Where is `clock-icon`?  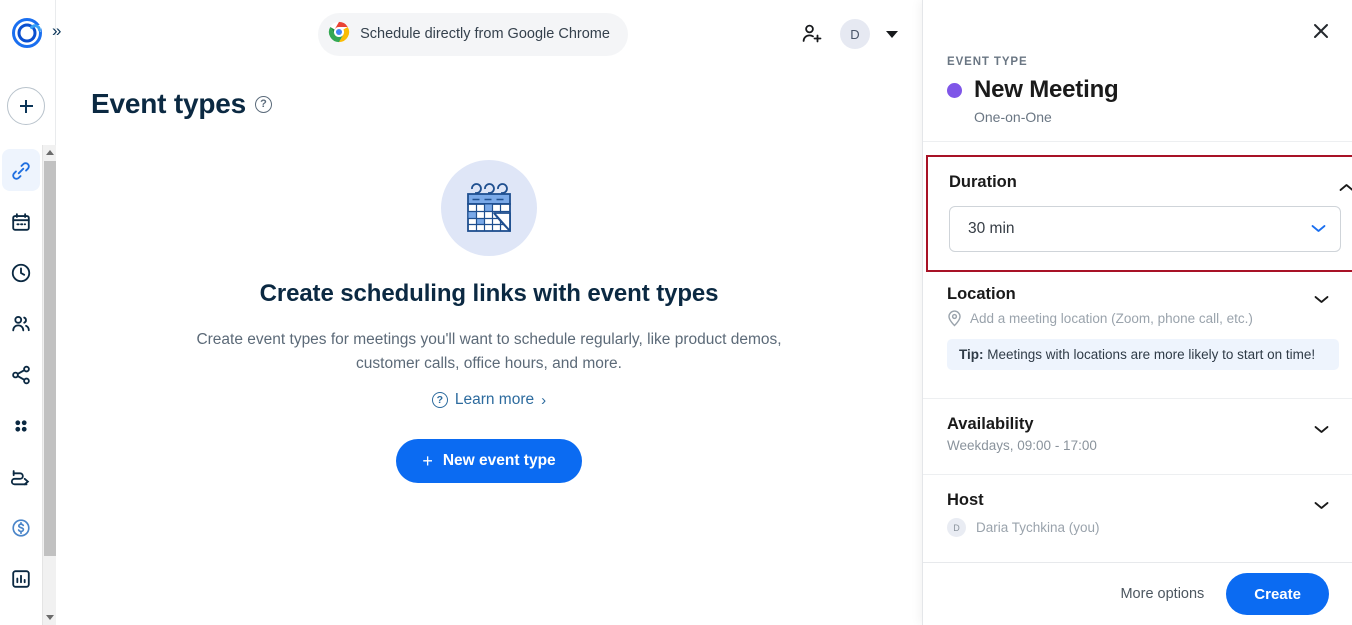
clock-icon is located at coordinates (21, 273).